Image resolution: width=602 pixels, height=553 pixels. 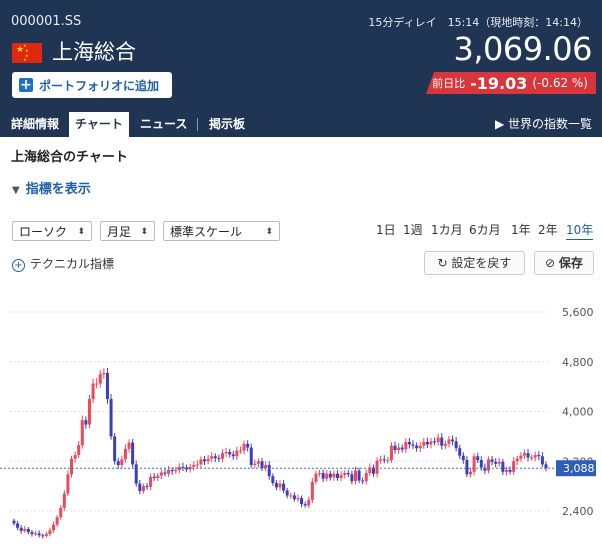 What do you see at coordinates (72, 264) in the screenshot?
I see `technical-indicators-label: テクニカル指標` at bounding box center [72, 264].